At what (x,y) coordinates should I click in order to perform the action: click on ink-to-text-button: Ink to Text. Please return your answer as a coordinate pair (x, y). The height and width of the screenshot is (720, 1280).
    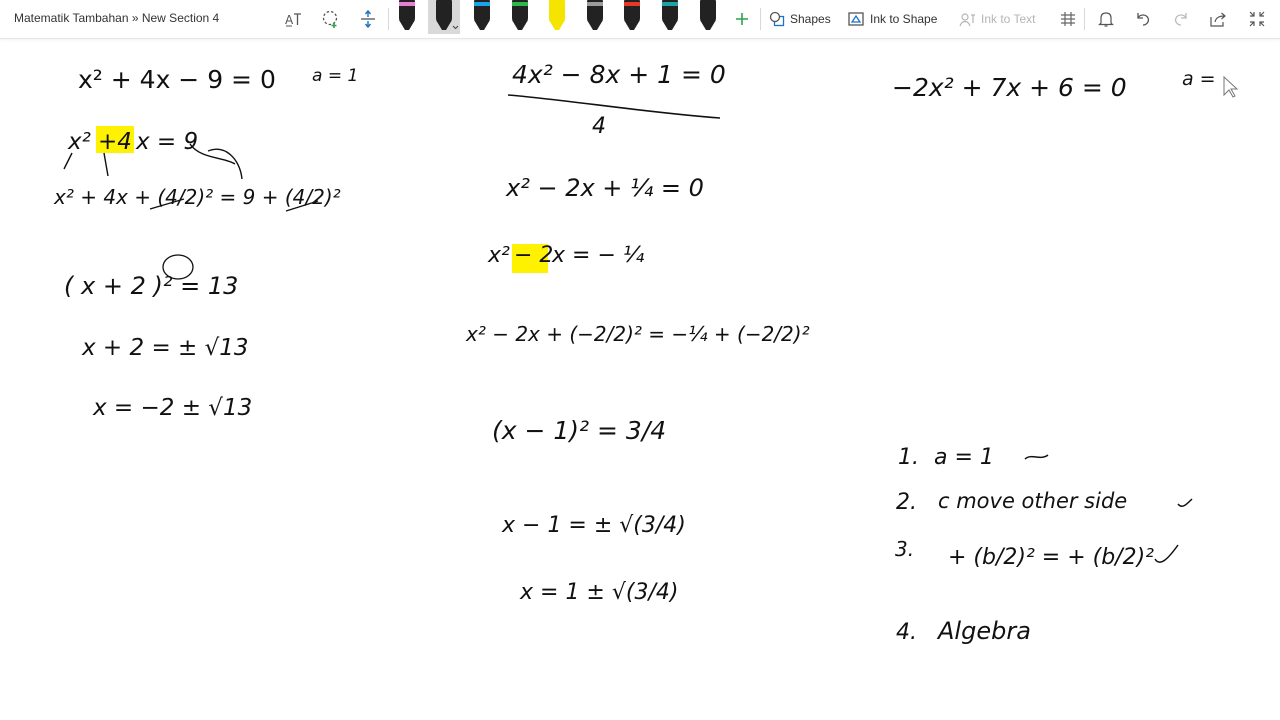
    Looking at the image, I should click on (997, 19).